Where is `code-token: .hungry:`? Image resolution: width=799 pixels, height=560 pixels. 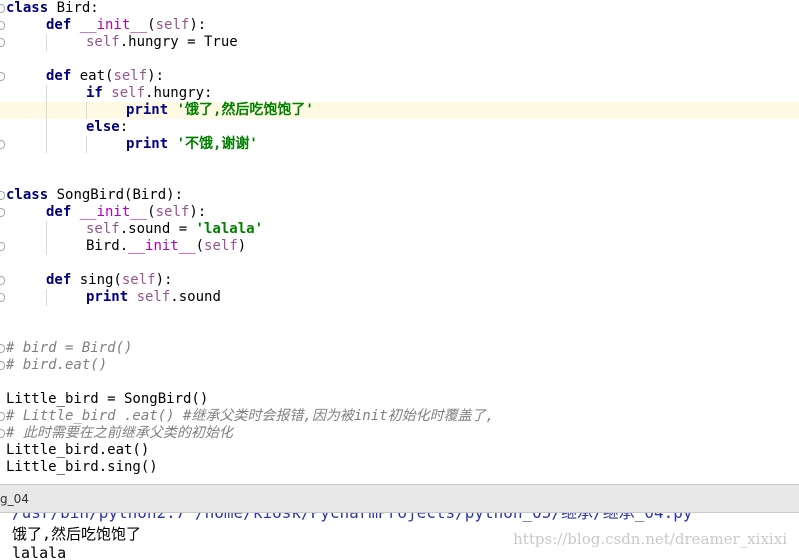 code-token: .hungry: is located at coordinates (179, 93).